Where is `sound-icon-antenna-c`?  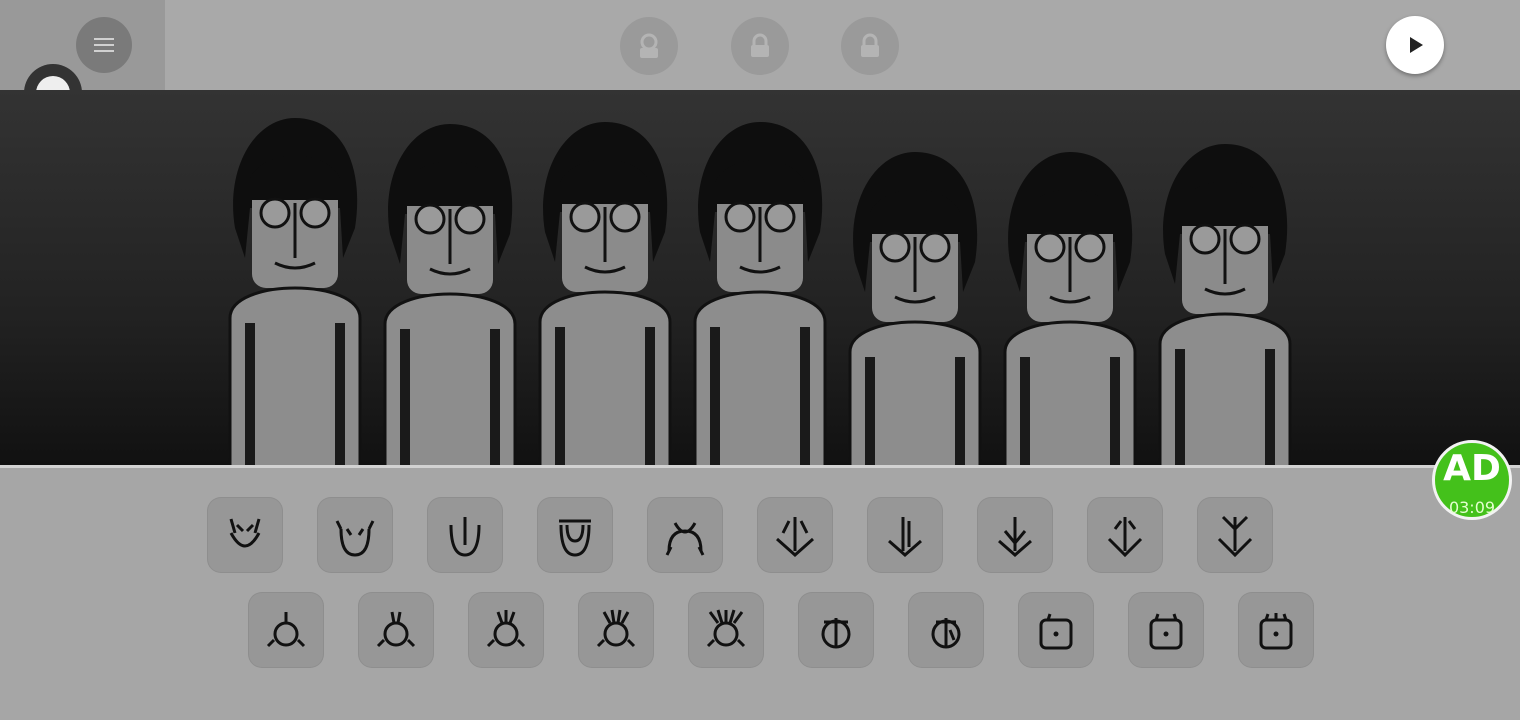 sound-icon-antenna-c is located at coordinates (506, 630).